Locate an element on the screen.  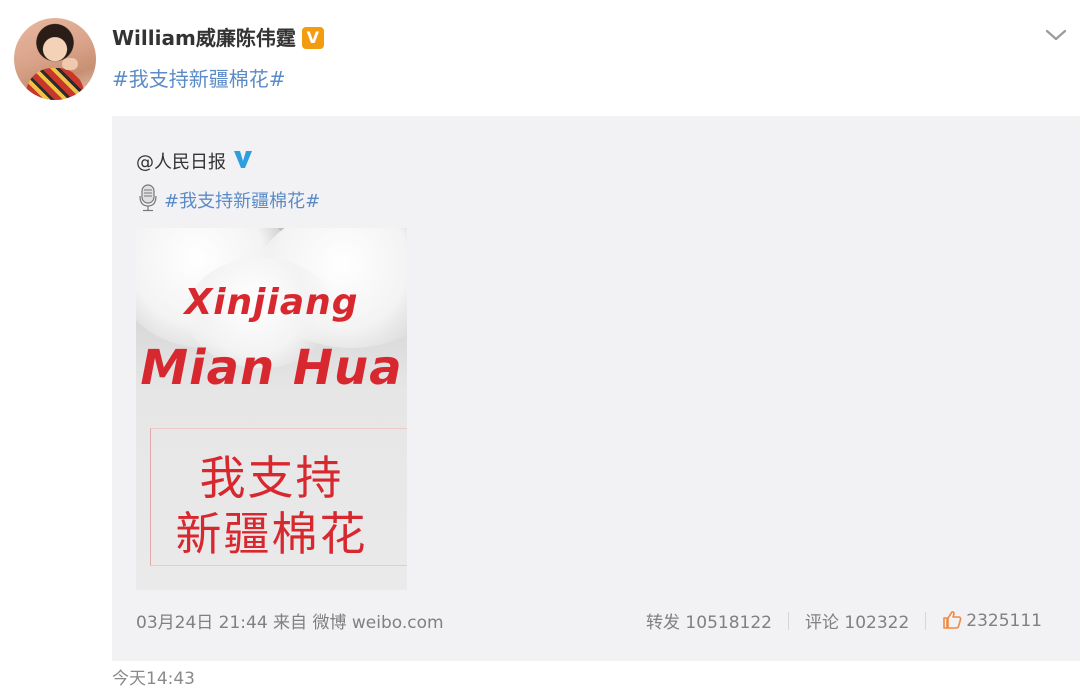
chevron-down-icon is located at coordinates (1056, 35).